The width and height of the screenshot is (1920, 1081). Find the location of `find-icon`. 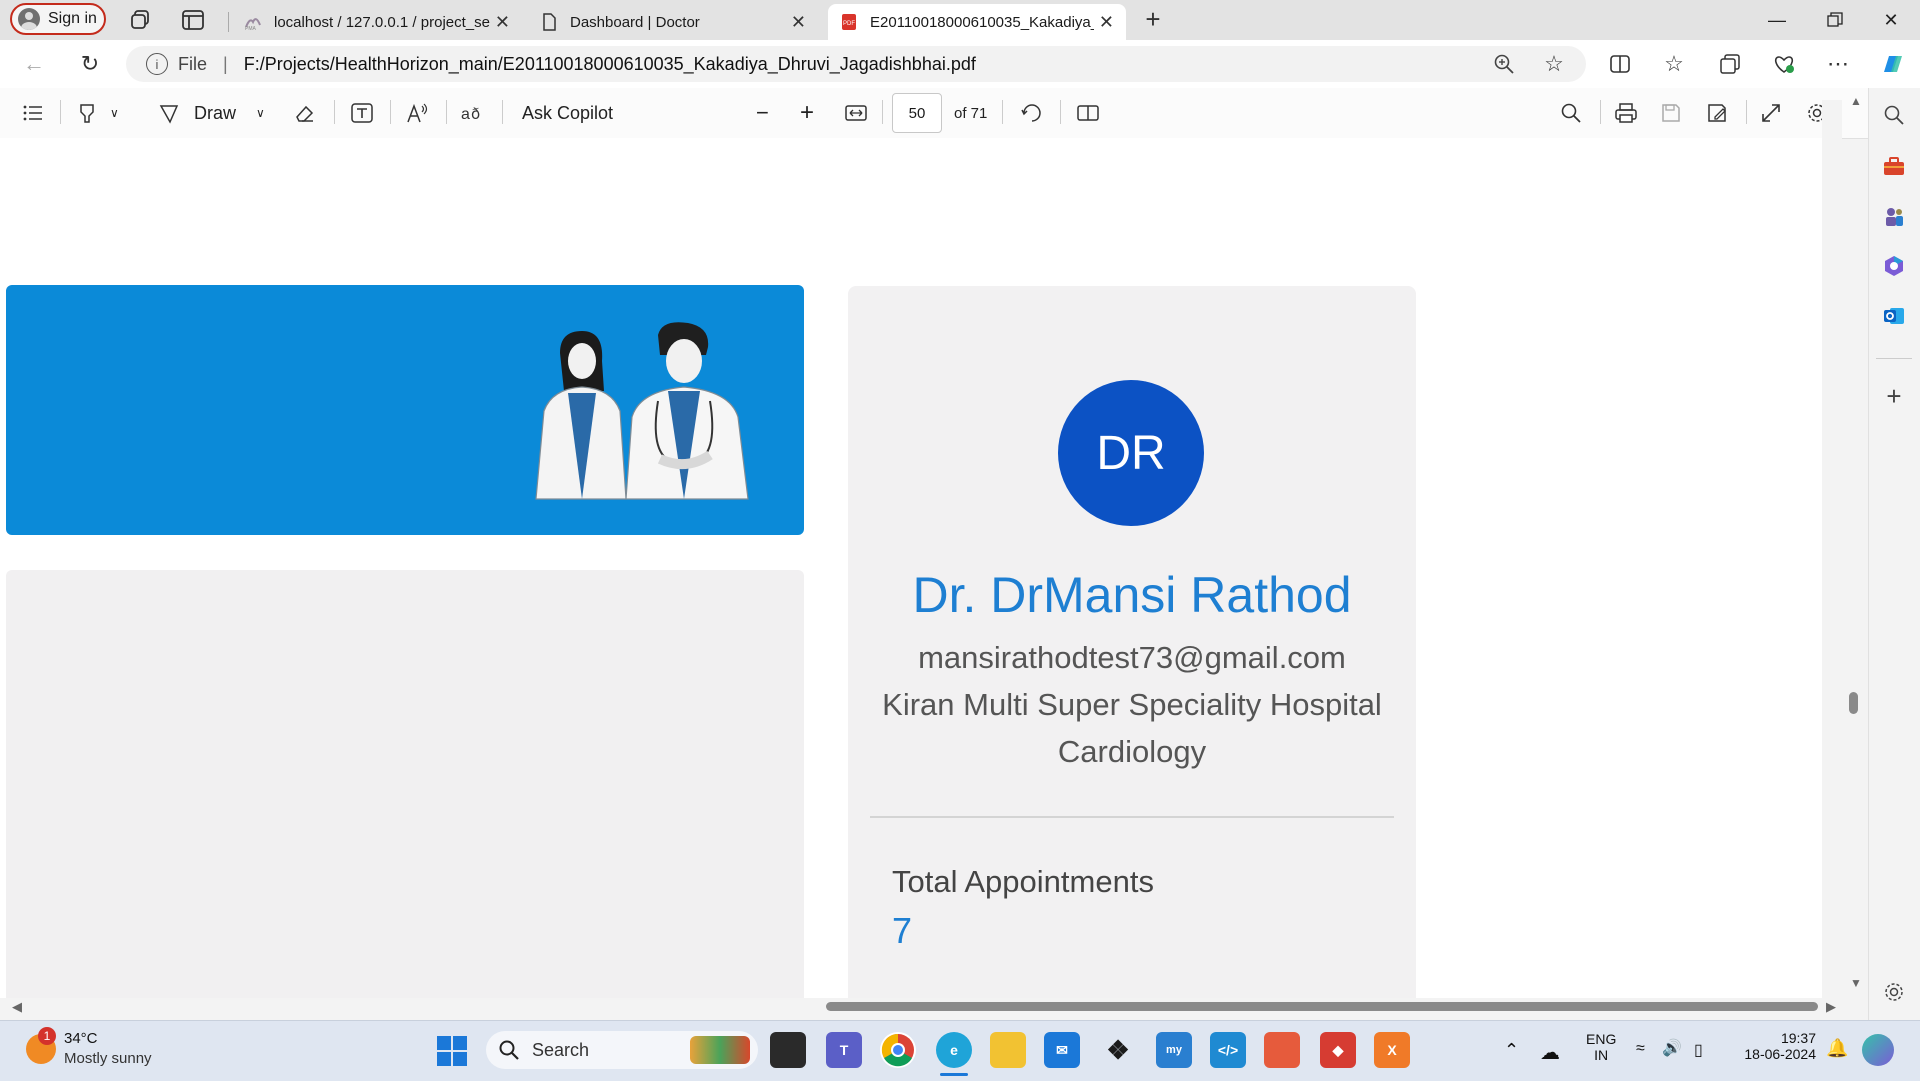

find-icon is located at coordinates (1571, 113).